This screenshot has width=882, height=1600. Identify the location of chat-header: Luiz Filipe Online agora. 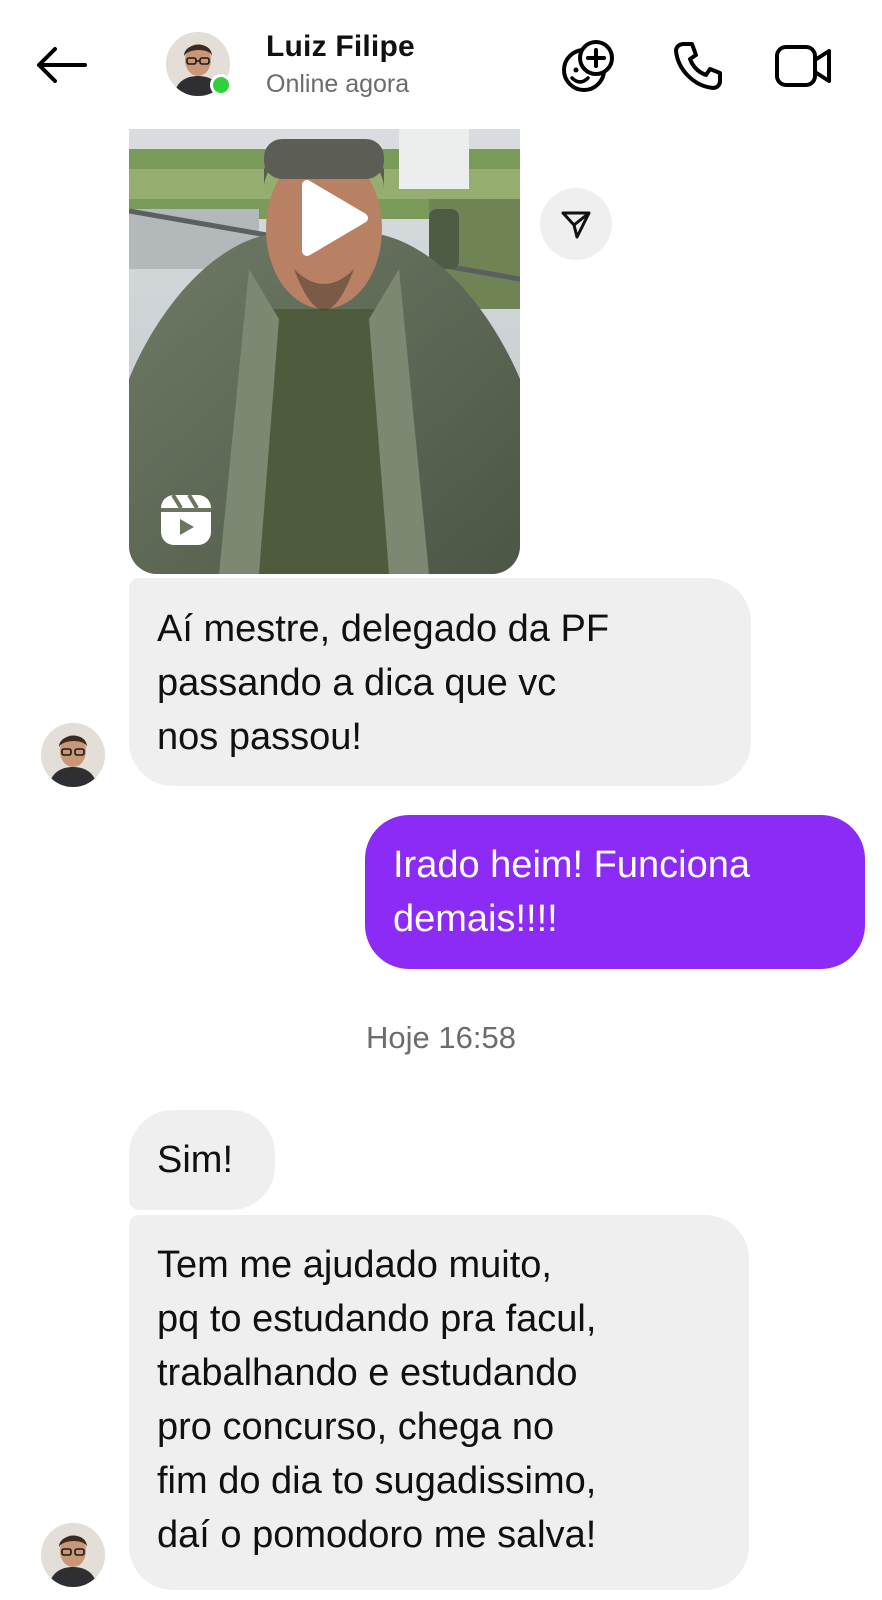
(441, 61).